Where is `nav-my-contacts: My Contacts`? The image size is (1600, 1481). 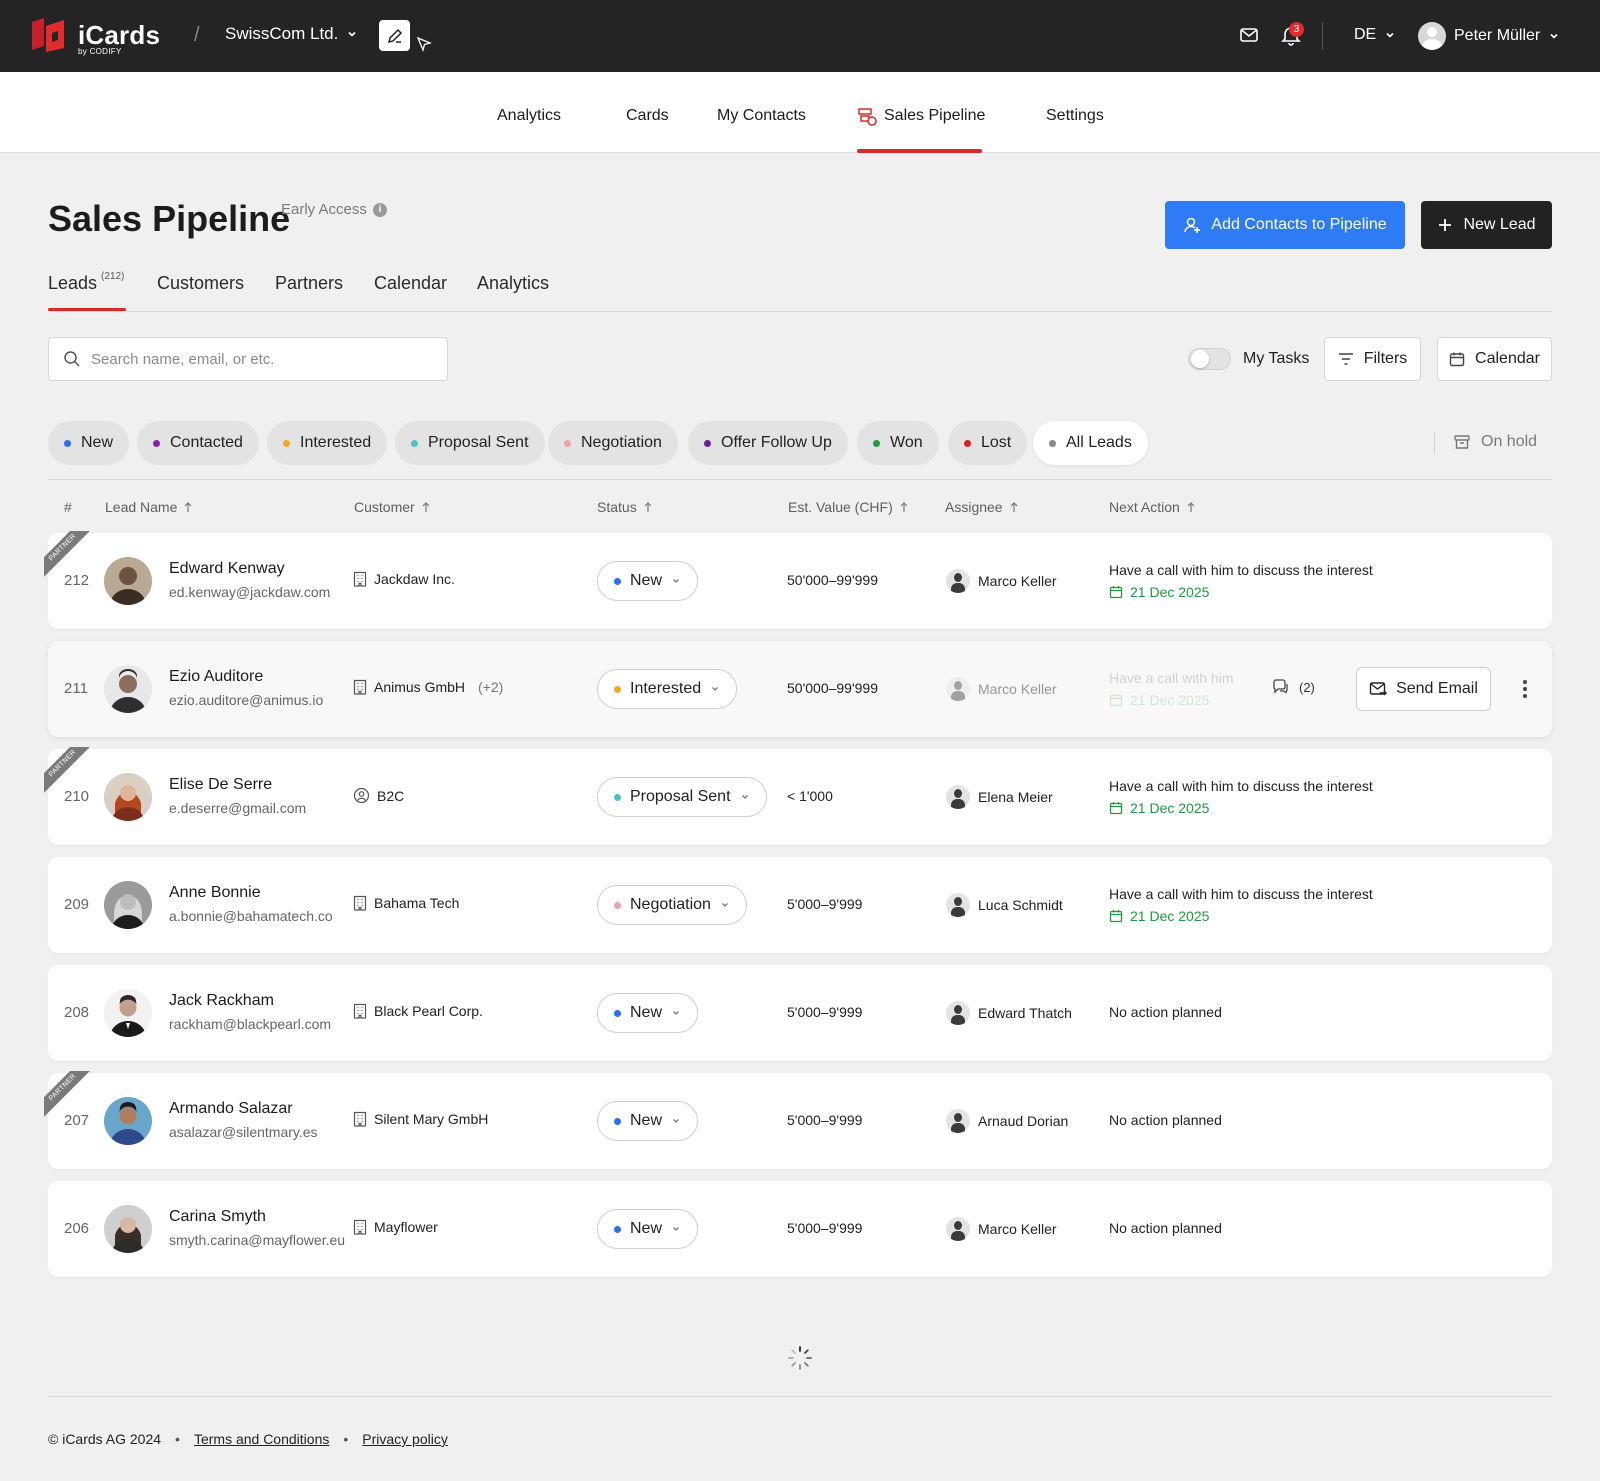
nav-my-contacts: My Contacts is located at coordinates (761, 116).